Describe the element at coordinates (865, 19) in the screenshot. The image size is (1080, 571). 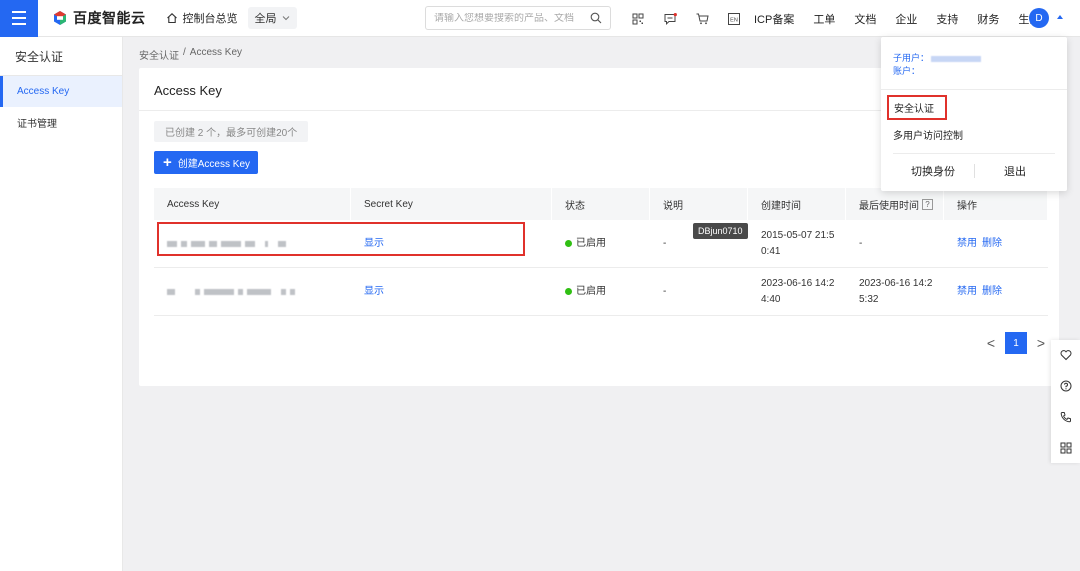
I see `nav-docs: 文档` at that location.